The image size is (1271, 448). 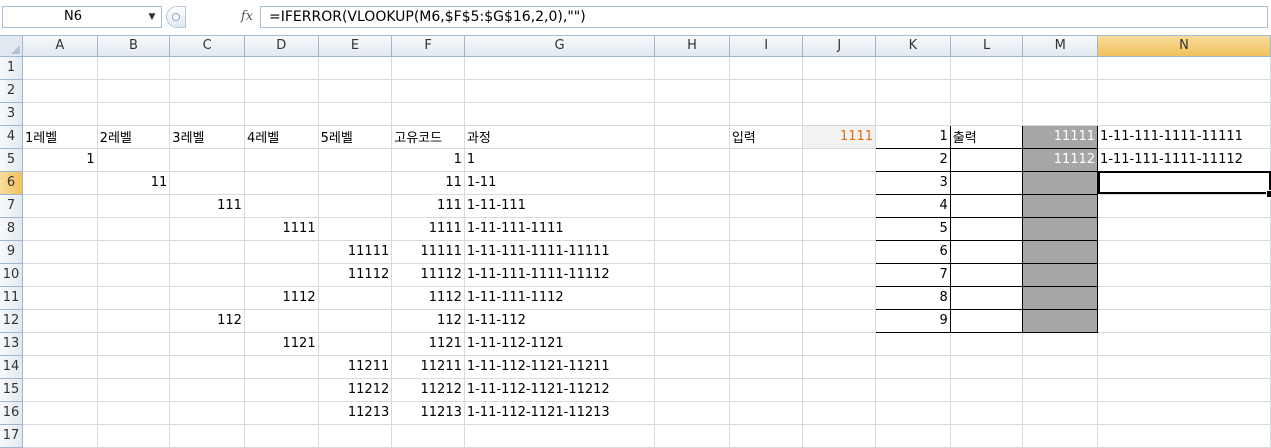 I want to click on cell: 1-11, so click(x=560, y=183).